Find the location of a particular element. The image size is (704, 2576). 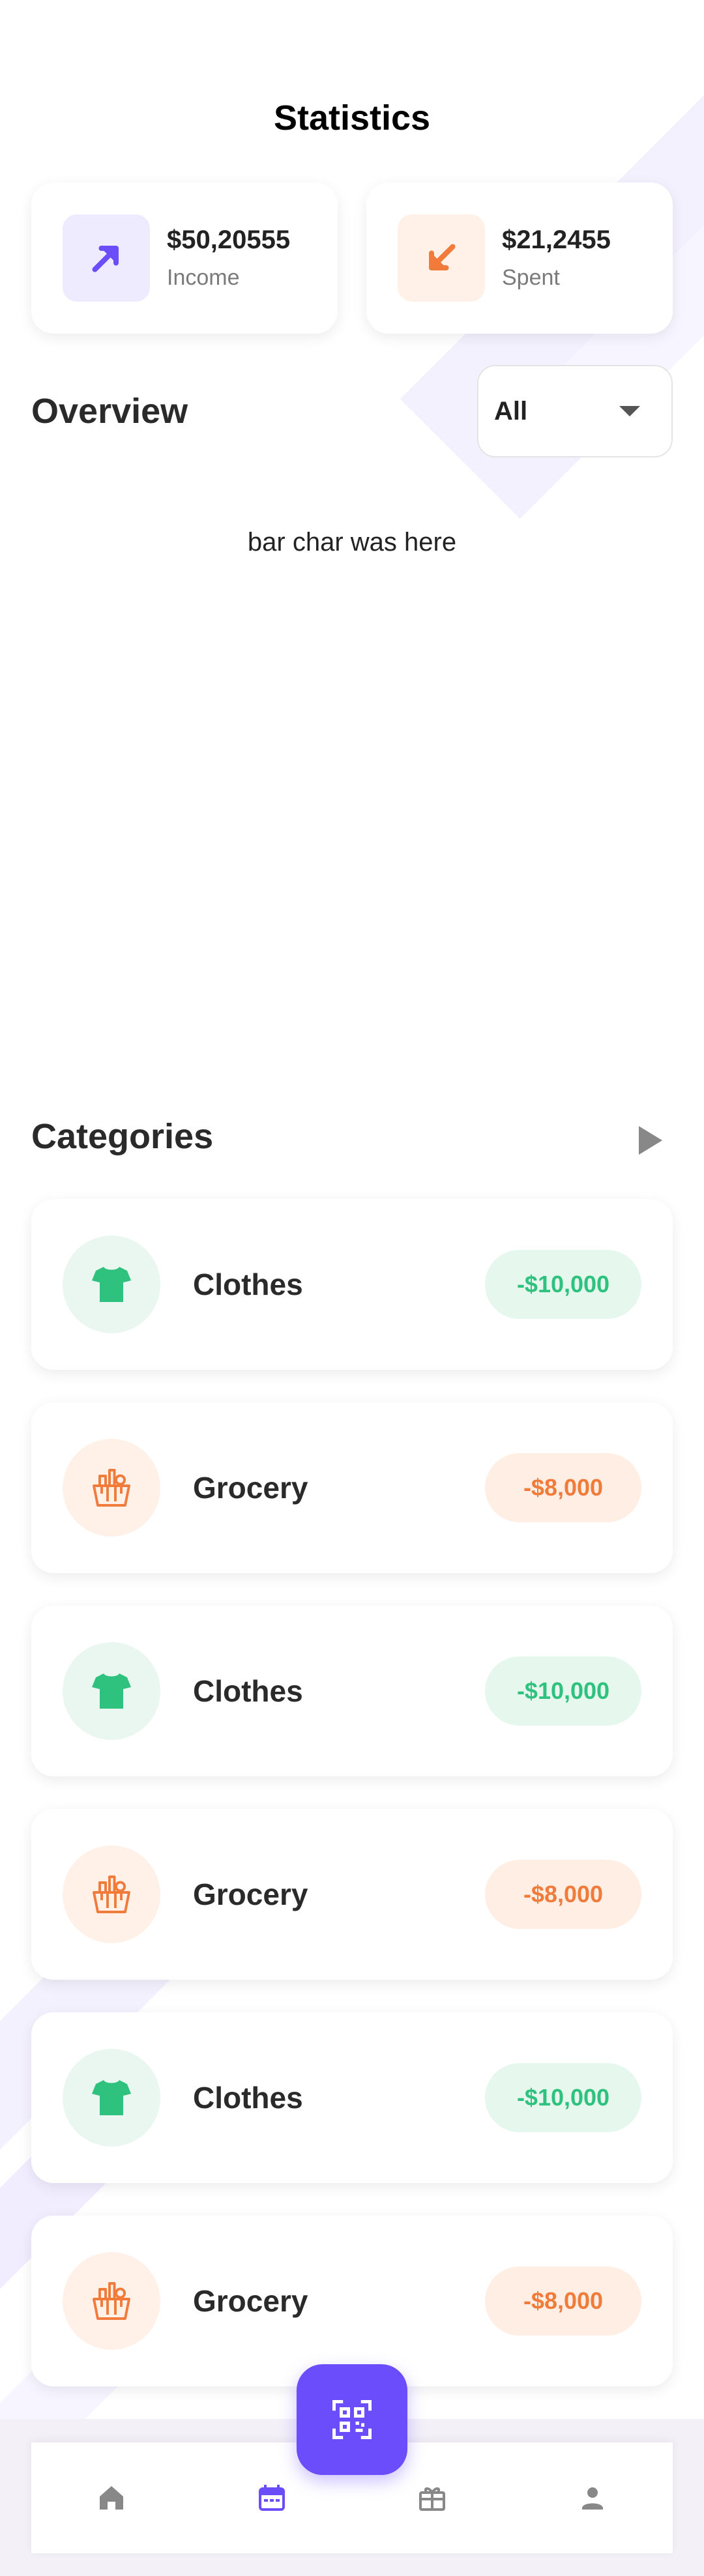

income-card: $50,20555 Income is located at coordinates (185, 258).